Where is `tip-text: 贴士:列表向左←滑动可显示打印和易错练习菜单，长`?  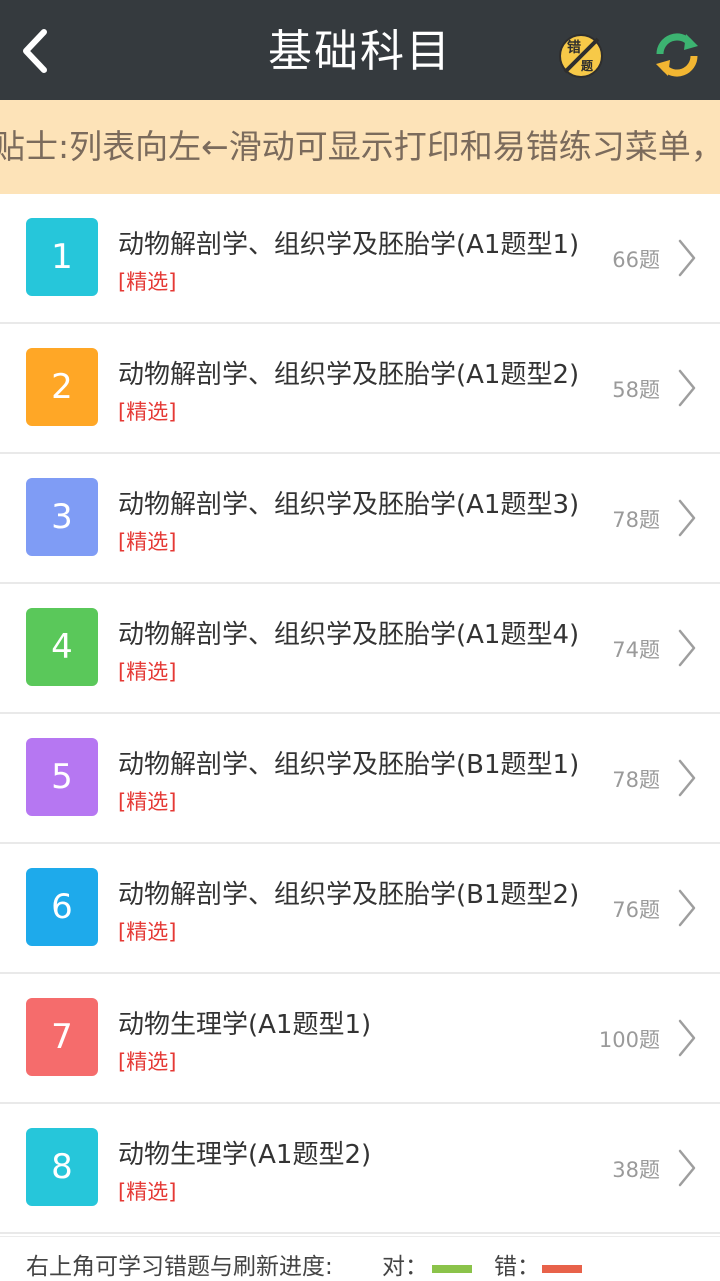
tip-text: 贴士:列表向左←滑动可显示打印和易错练习菜单，长 is located at coordinates (360, 146).